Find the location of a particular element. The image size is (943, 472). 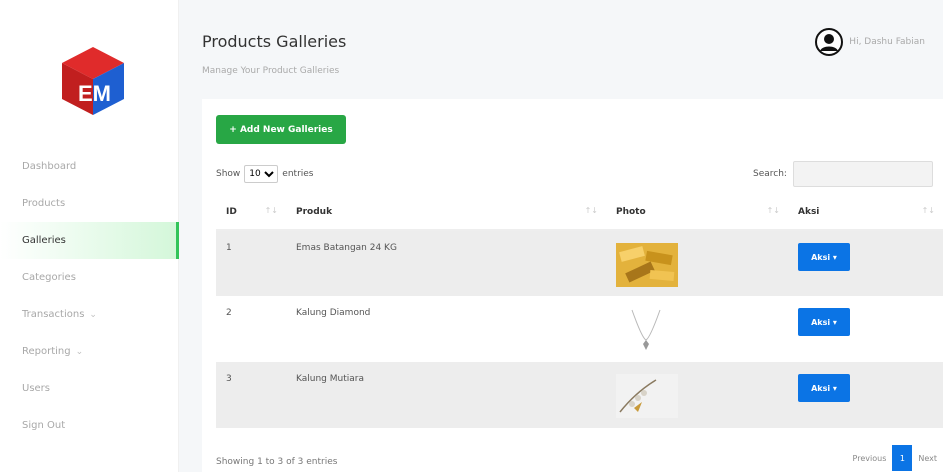

entries-select: 10 is located at coordinates (261, 174).